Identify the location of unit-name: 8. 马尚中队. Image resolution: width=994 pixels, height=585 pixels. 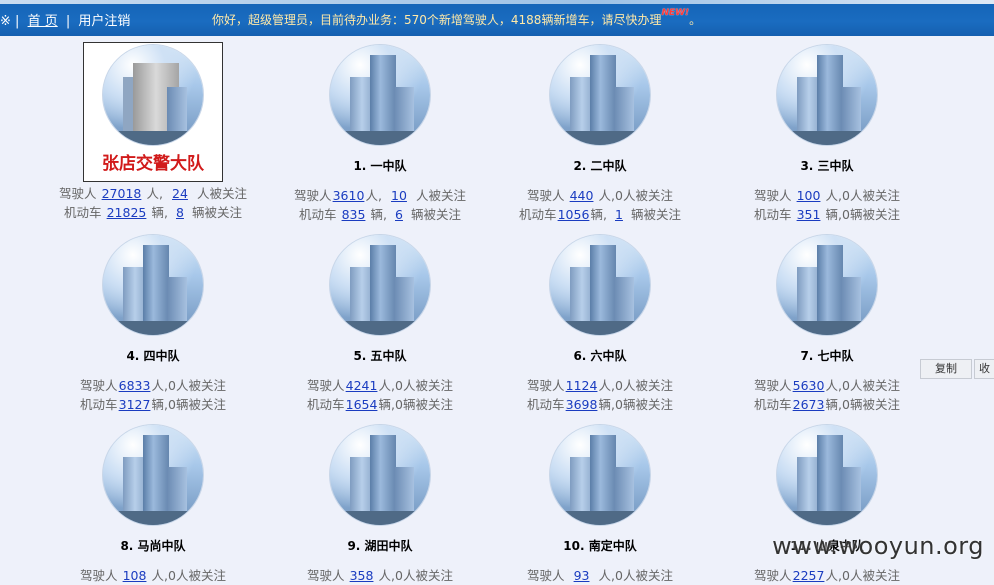
(153, 545).